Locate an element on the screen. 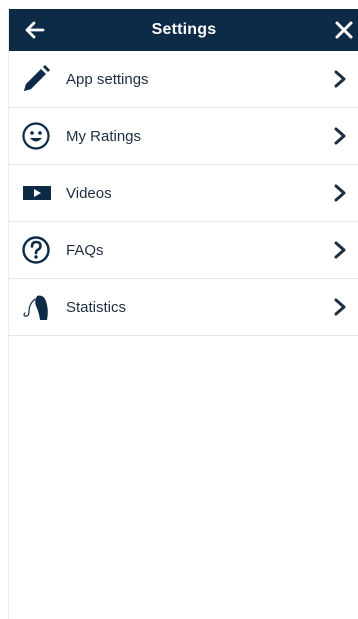  question-icon is located at coordinates (37, 250).